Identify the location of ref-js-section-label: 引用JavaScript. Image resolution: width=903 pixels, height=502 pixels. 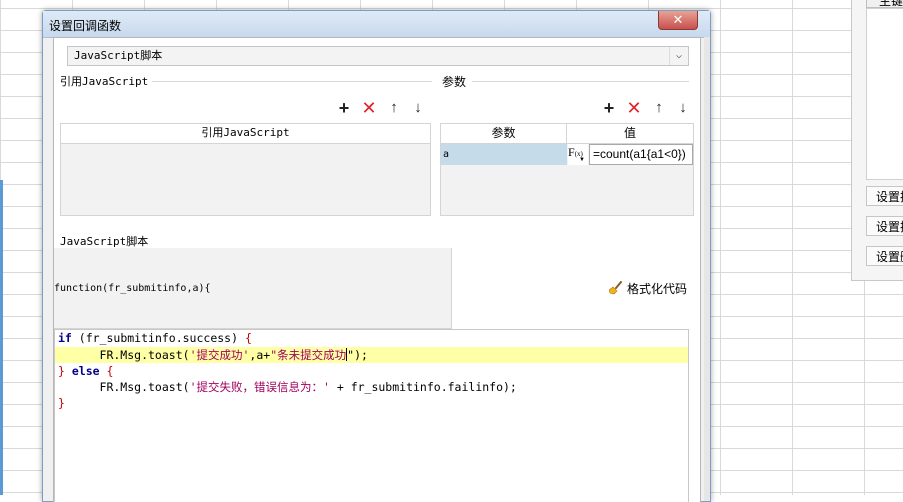
(104, 81).